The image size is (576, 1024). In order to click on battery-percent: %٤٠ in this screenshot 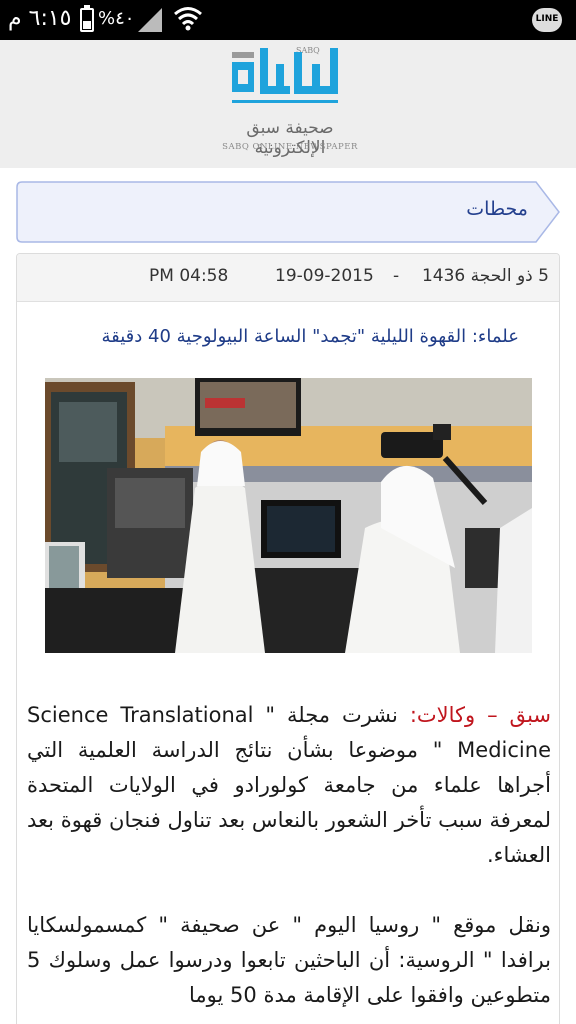, I will do `click(116, 18)`.